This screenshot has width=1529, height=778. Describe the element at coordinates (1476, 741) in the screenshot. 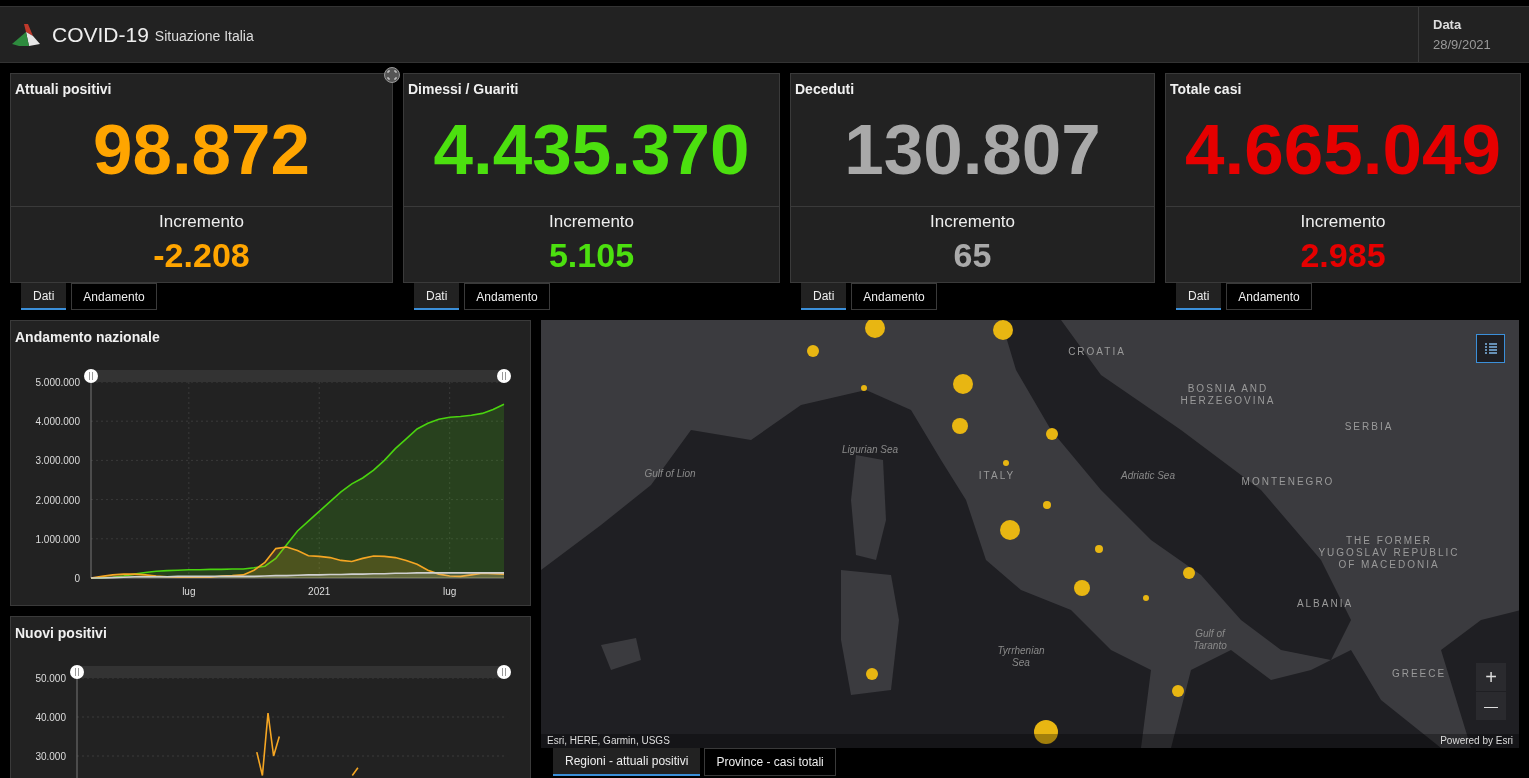

I see `map-attribution: Powered by Esri` at that location.